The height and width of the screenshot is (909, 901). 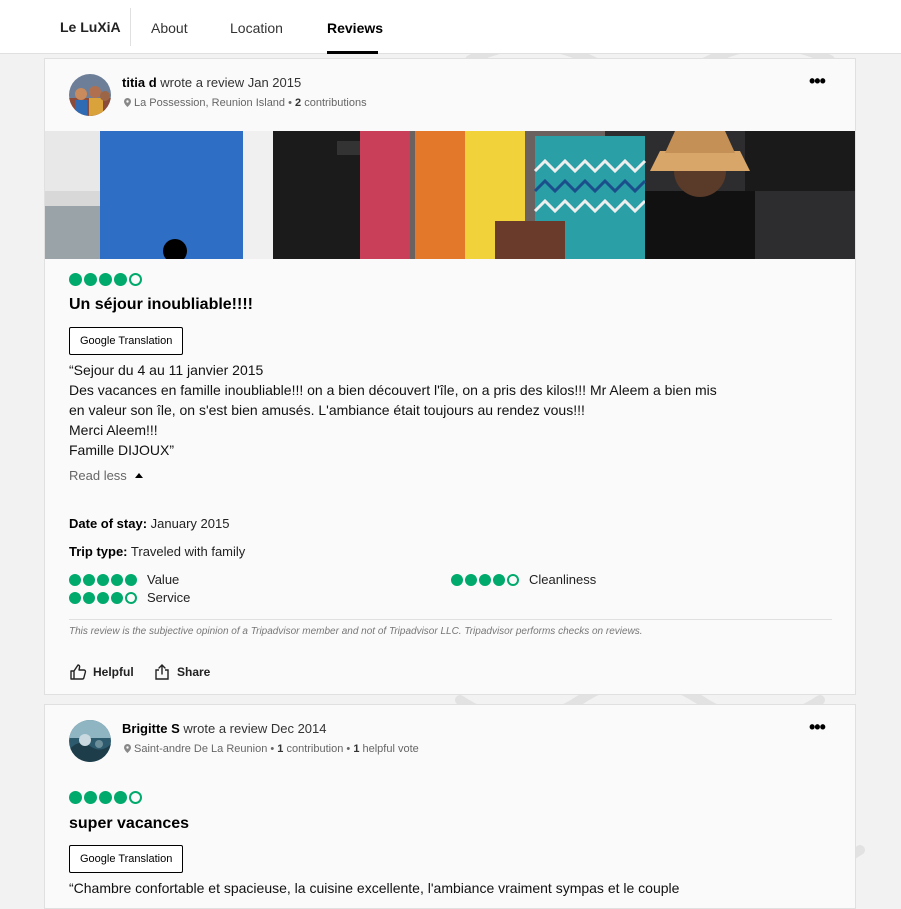 I want to click on helpful-votes-label: helpful vote, so click(x=390, y=749).